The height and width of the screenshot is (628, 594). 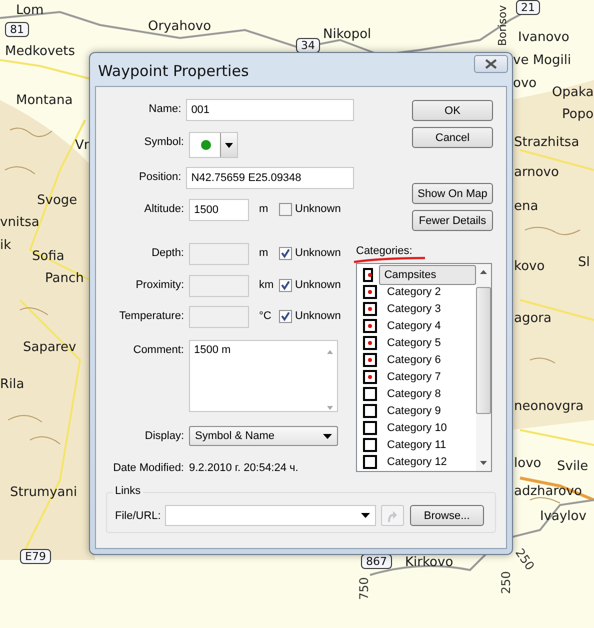 I want to click on dot-icon, so click(x=206, y=145).